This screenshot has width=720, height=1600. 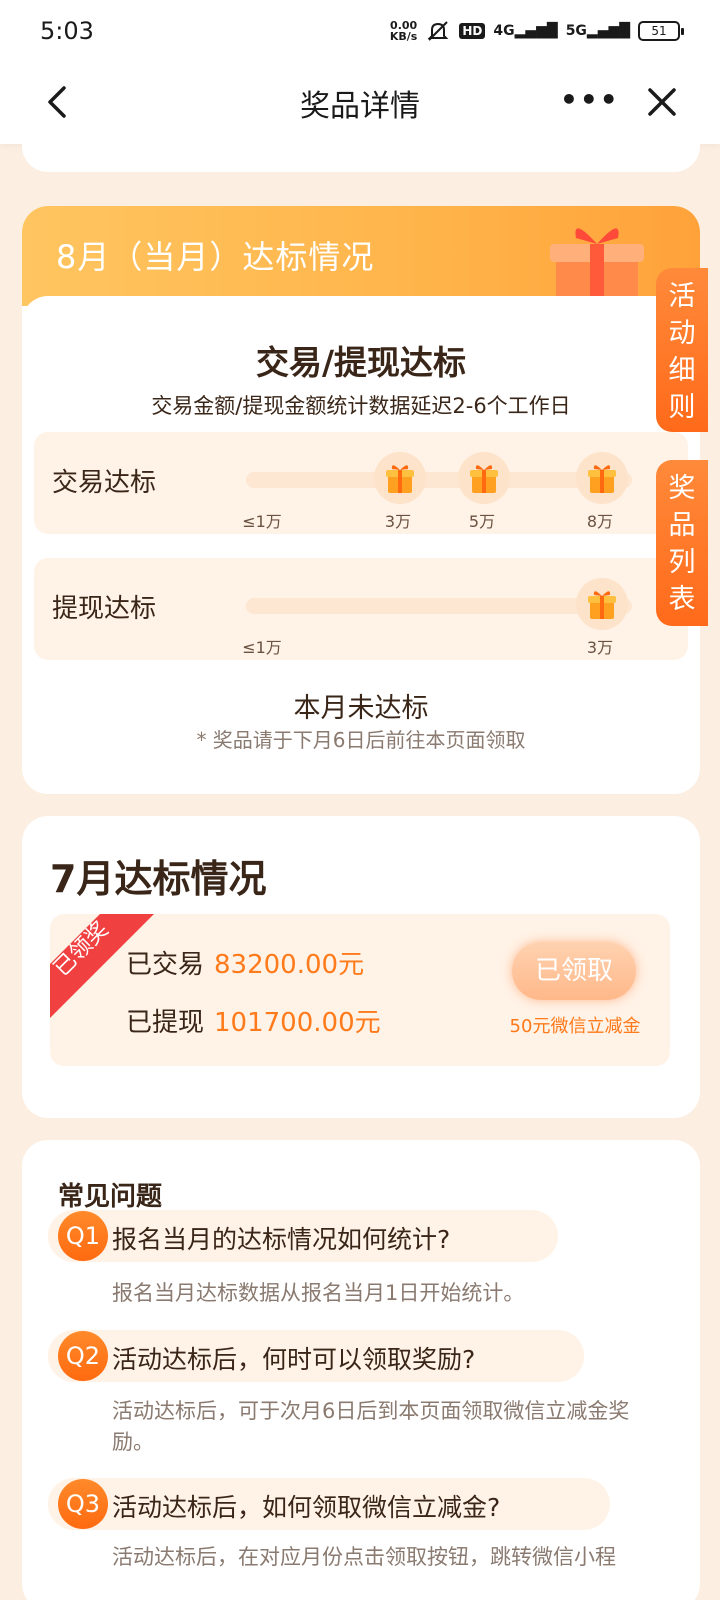 I want to click on withdraw-progress-track, so click(x=439, y=606).